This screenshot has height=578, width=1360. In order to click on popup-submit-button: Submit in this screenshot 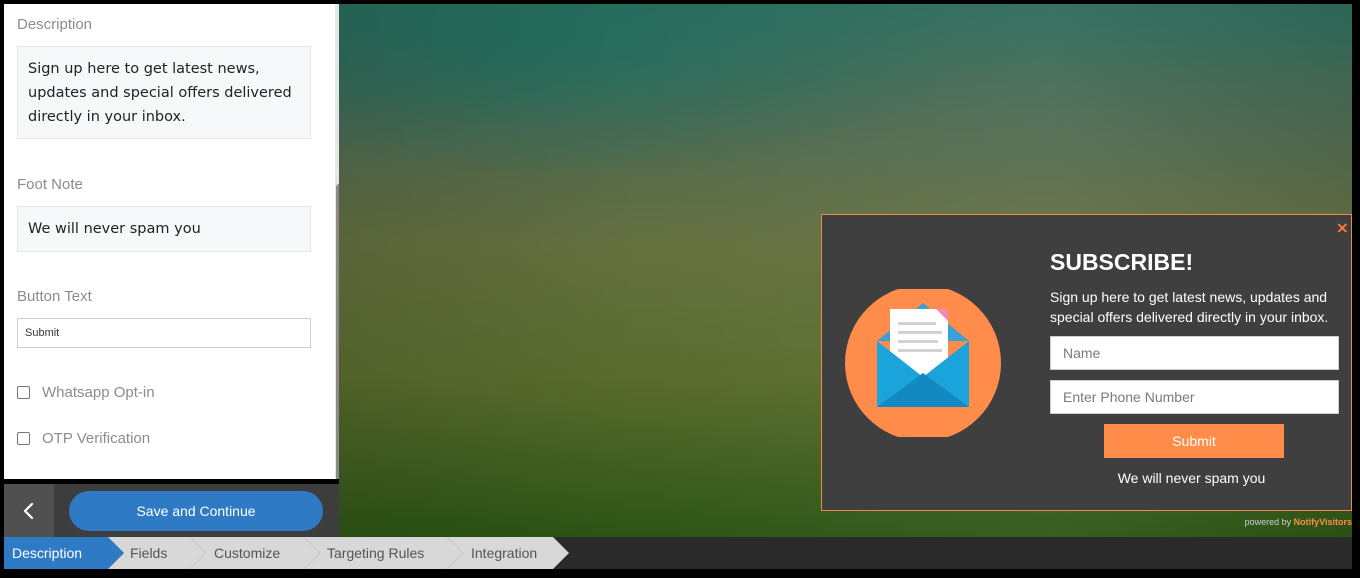, I will do `click(1194, 441)`.